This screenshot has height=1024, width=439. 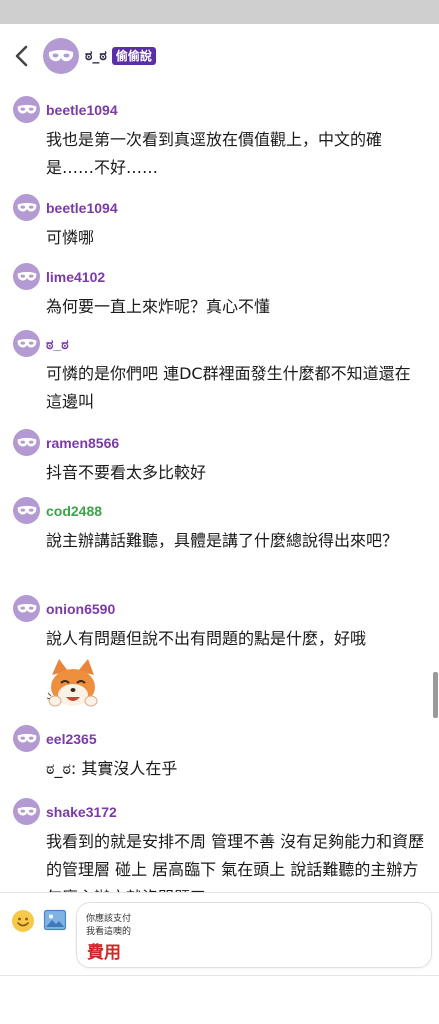 I want to click on message-text: 可憐的是你們吧 連DC群裡面發生什麼都不知道還在這邊叫, so click(x=228, y=387).